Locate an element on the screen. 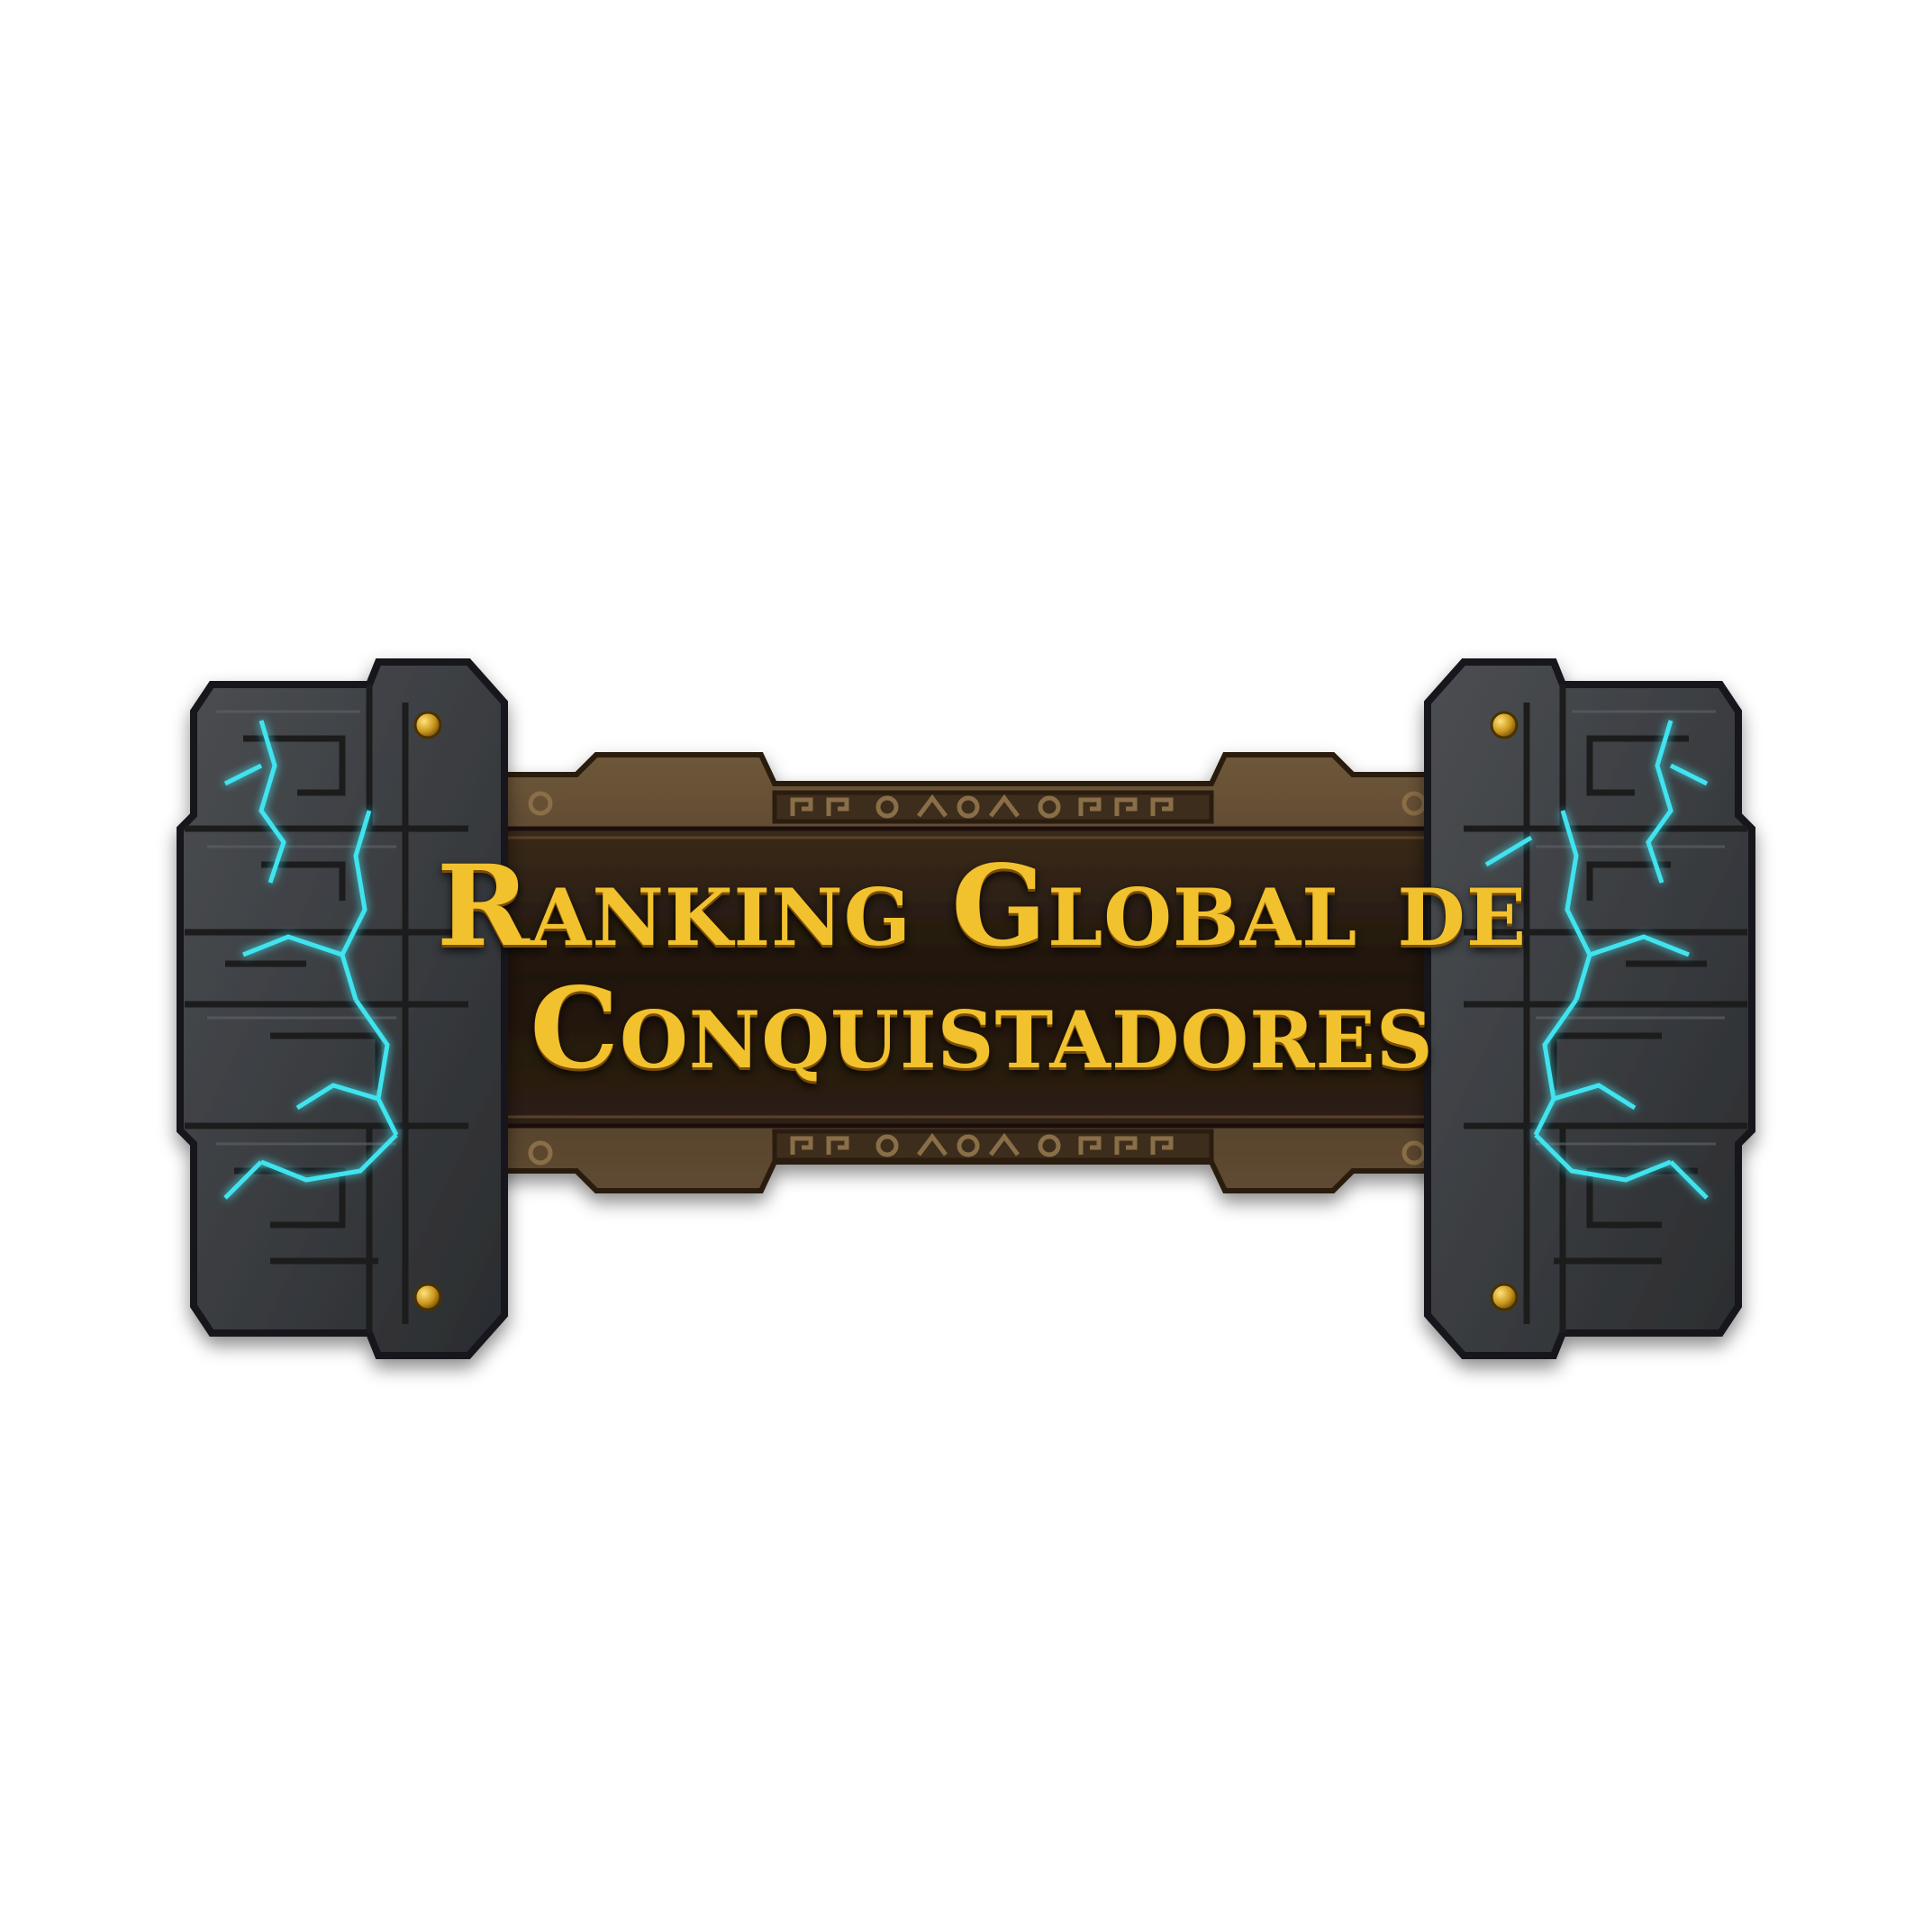  banner-title: Ranking Global de Conquistadores is located at coordinates (981, 968).